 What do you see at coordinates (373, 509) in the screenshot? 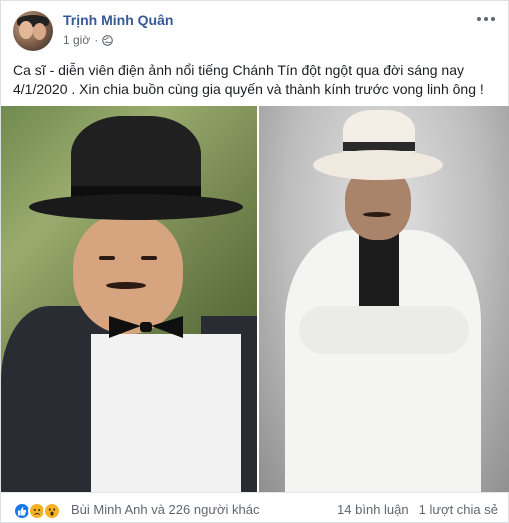
I see `comment-count: 14 bình luận` at bounding box center [373, 509].